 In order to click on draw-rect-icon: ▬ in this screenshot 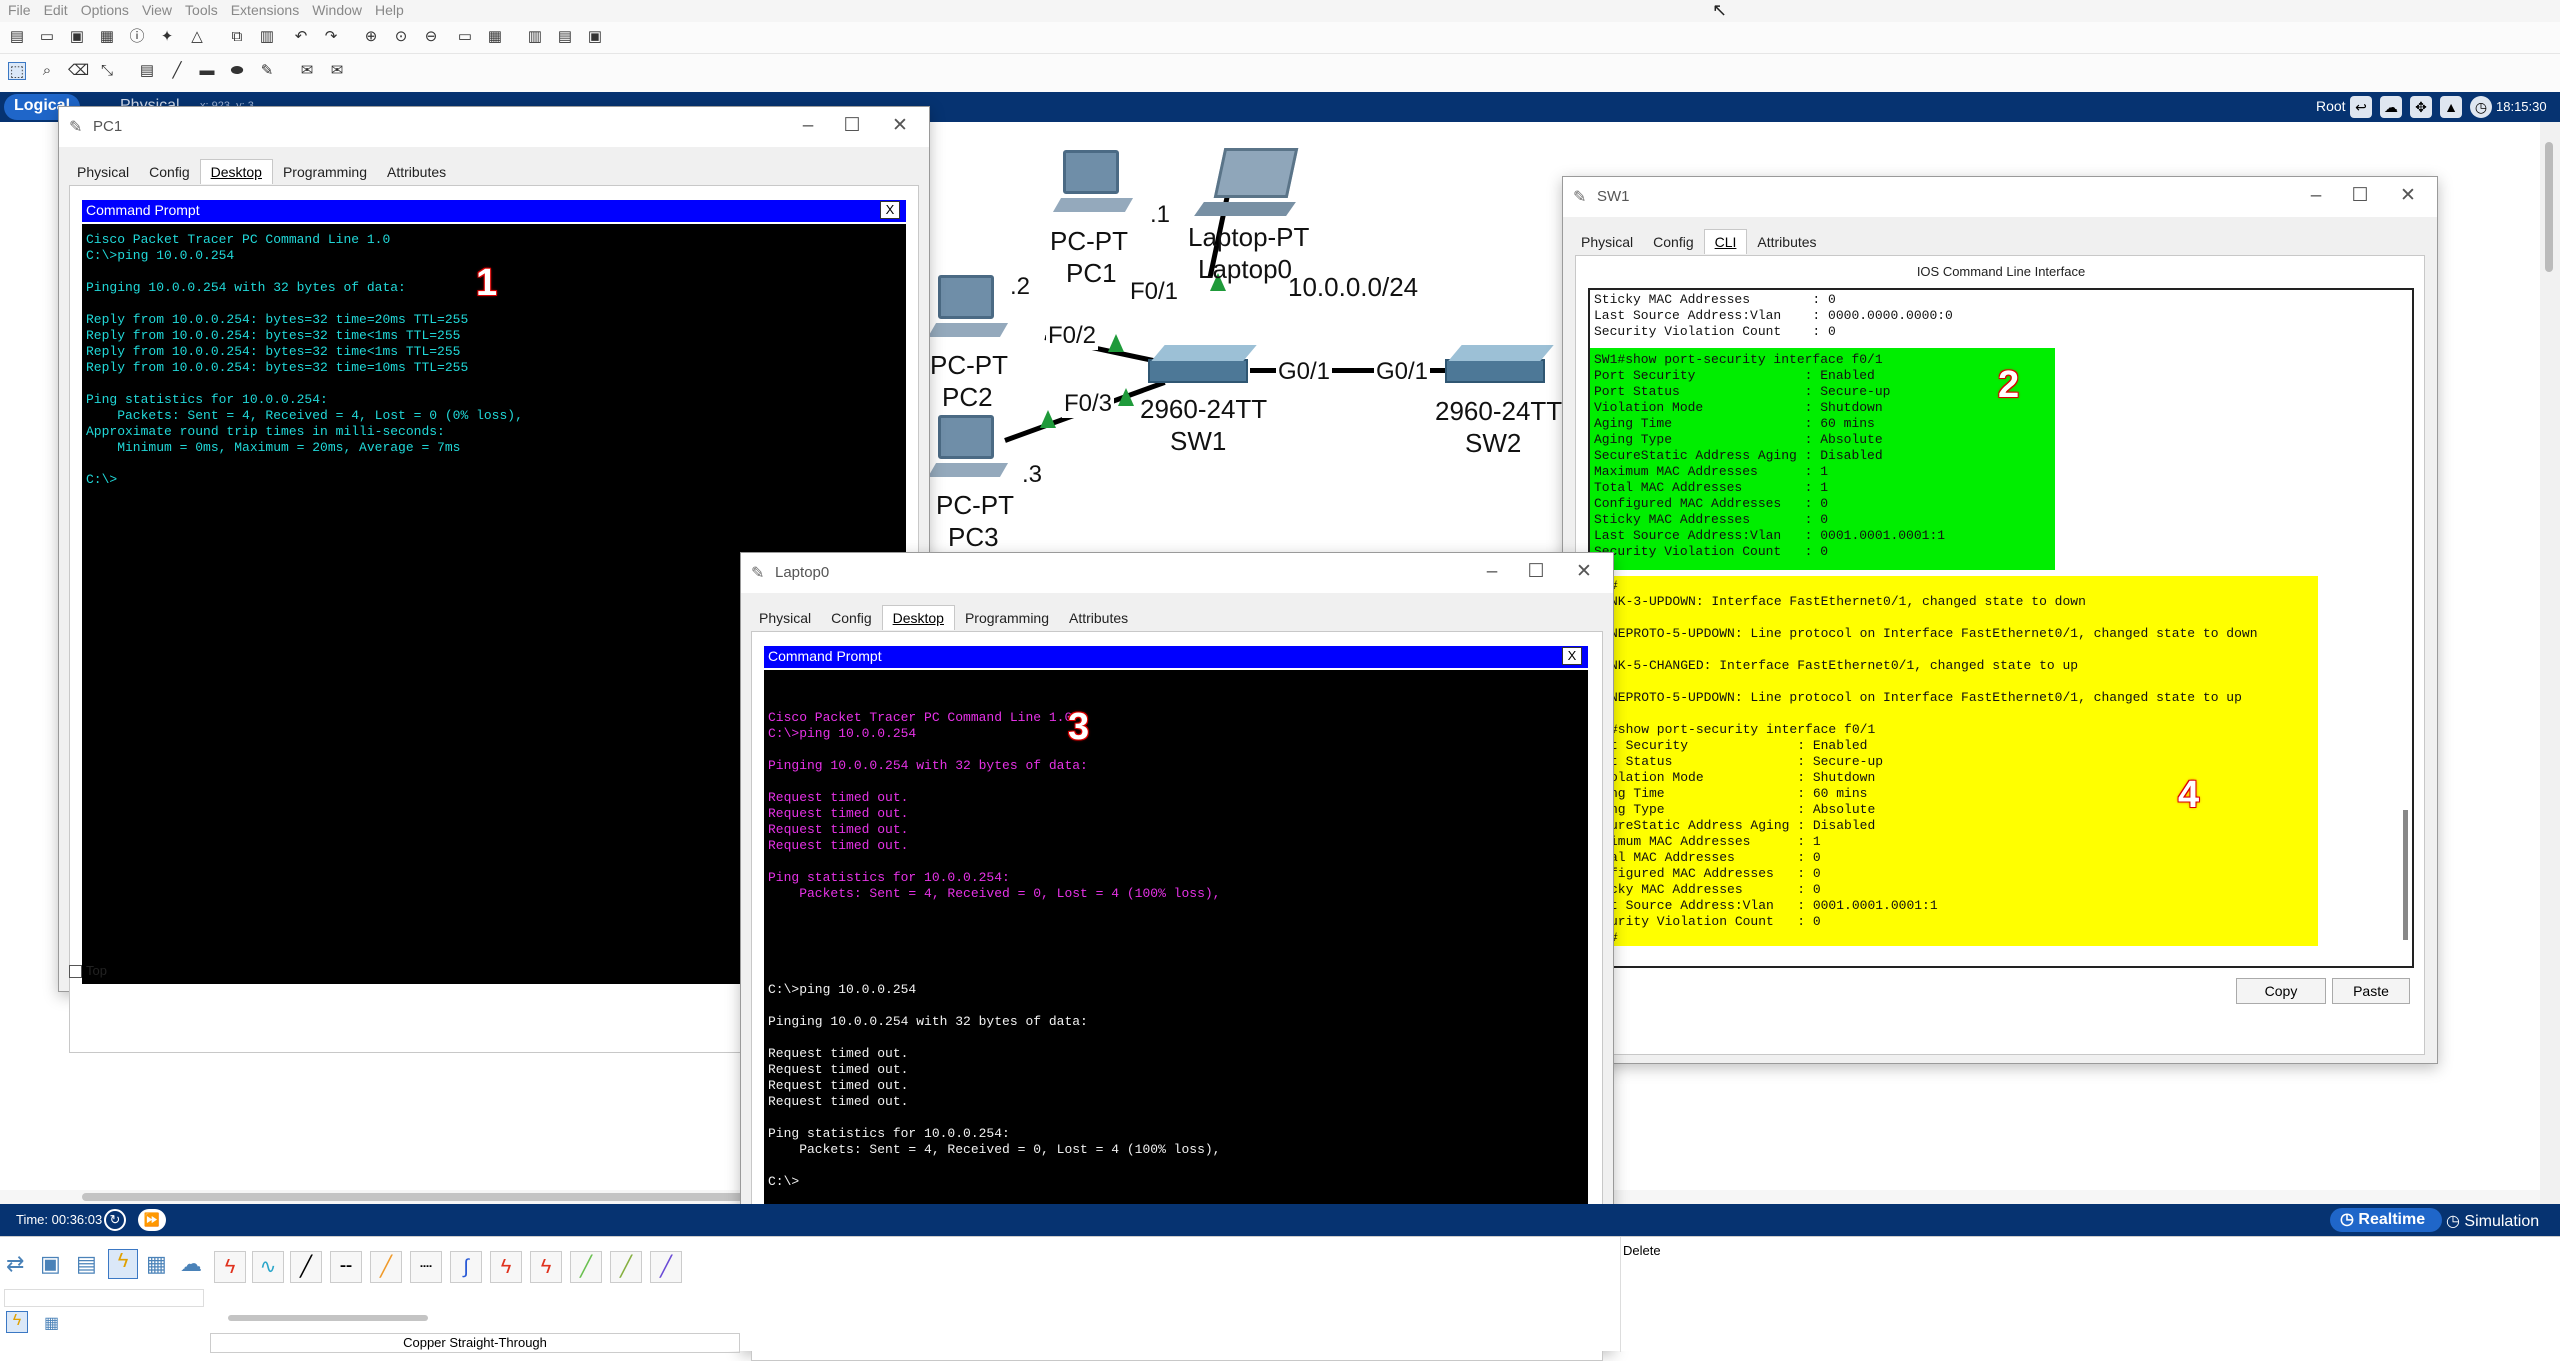, I will do `click(207, 71)`.